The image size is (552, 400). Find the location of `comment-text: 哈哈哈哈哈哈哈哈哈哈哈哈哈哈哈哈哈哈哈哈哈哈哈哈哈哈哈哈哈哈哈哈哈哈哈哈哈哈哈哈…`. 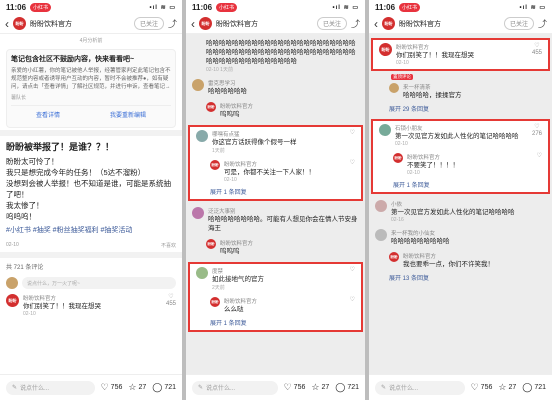

comment-text: 哈哈哈哈哈哈哈哈哈哈哈哈哈哈哈哈哈哈哈哈哈哈哈哈哈哈哈哈哈哈哈哈哈哈哈哈哈哈哈哈… is located at coordinates (281, 52).